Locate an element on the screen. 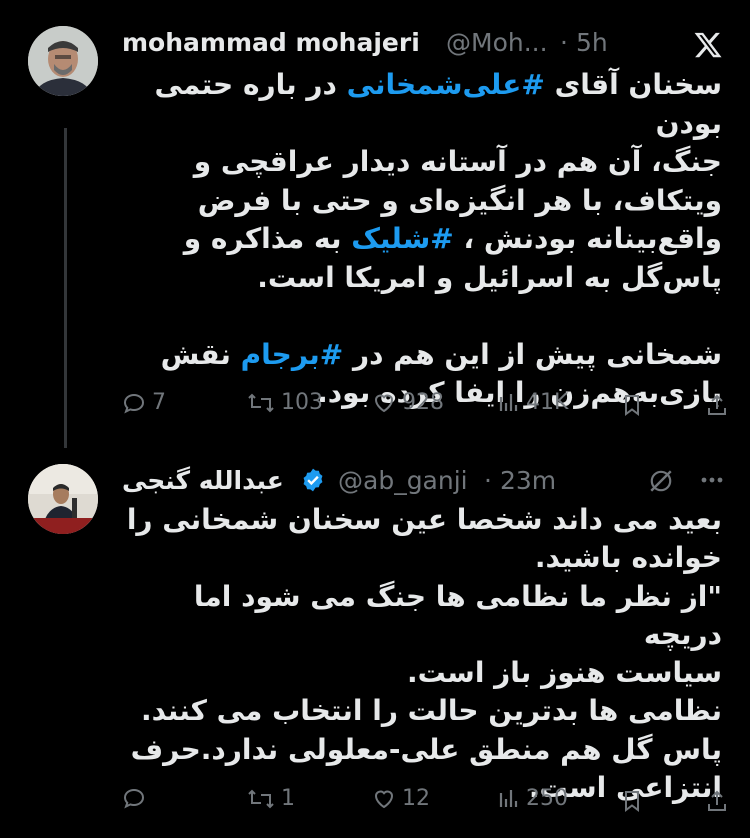 This screenshot has height=838, width=750. tweet-line: بعید می داند شخصا عین سخنان شمخانی را is located at coordinates (424, 519).